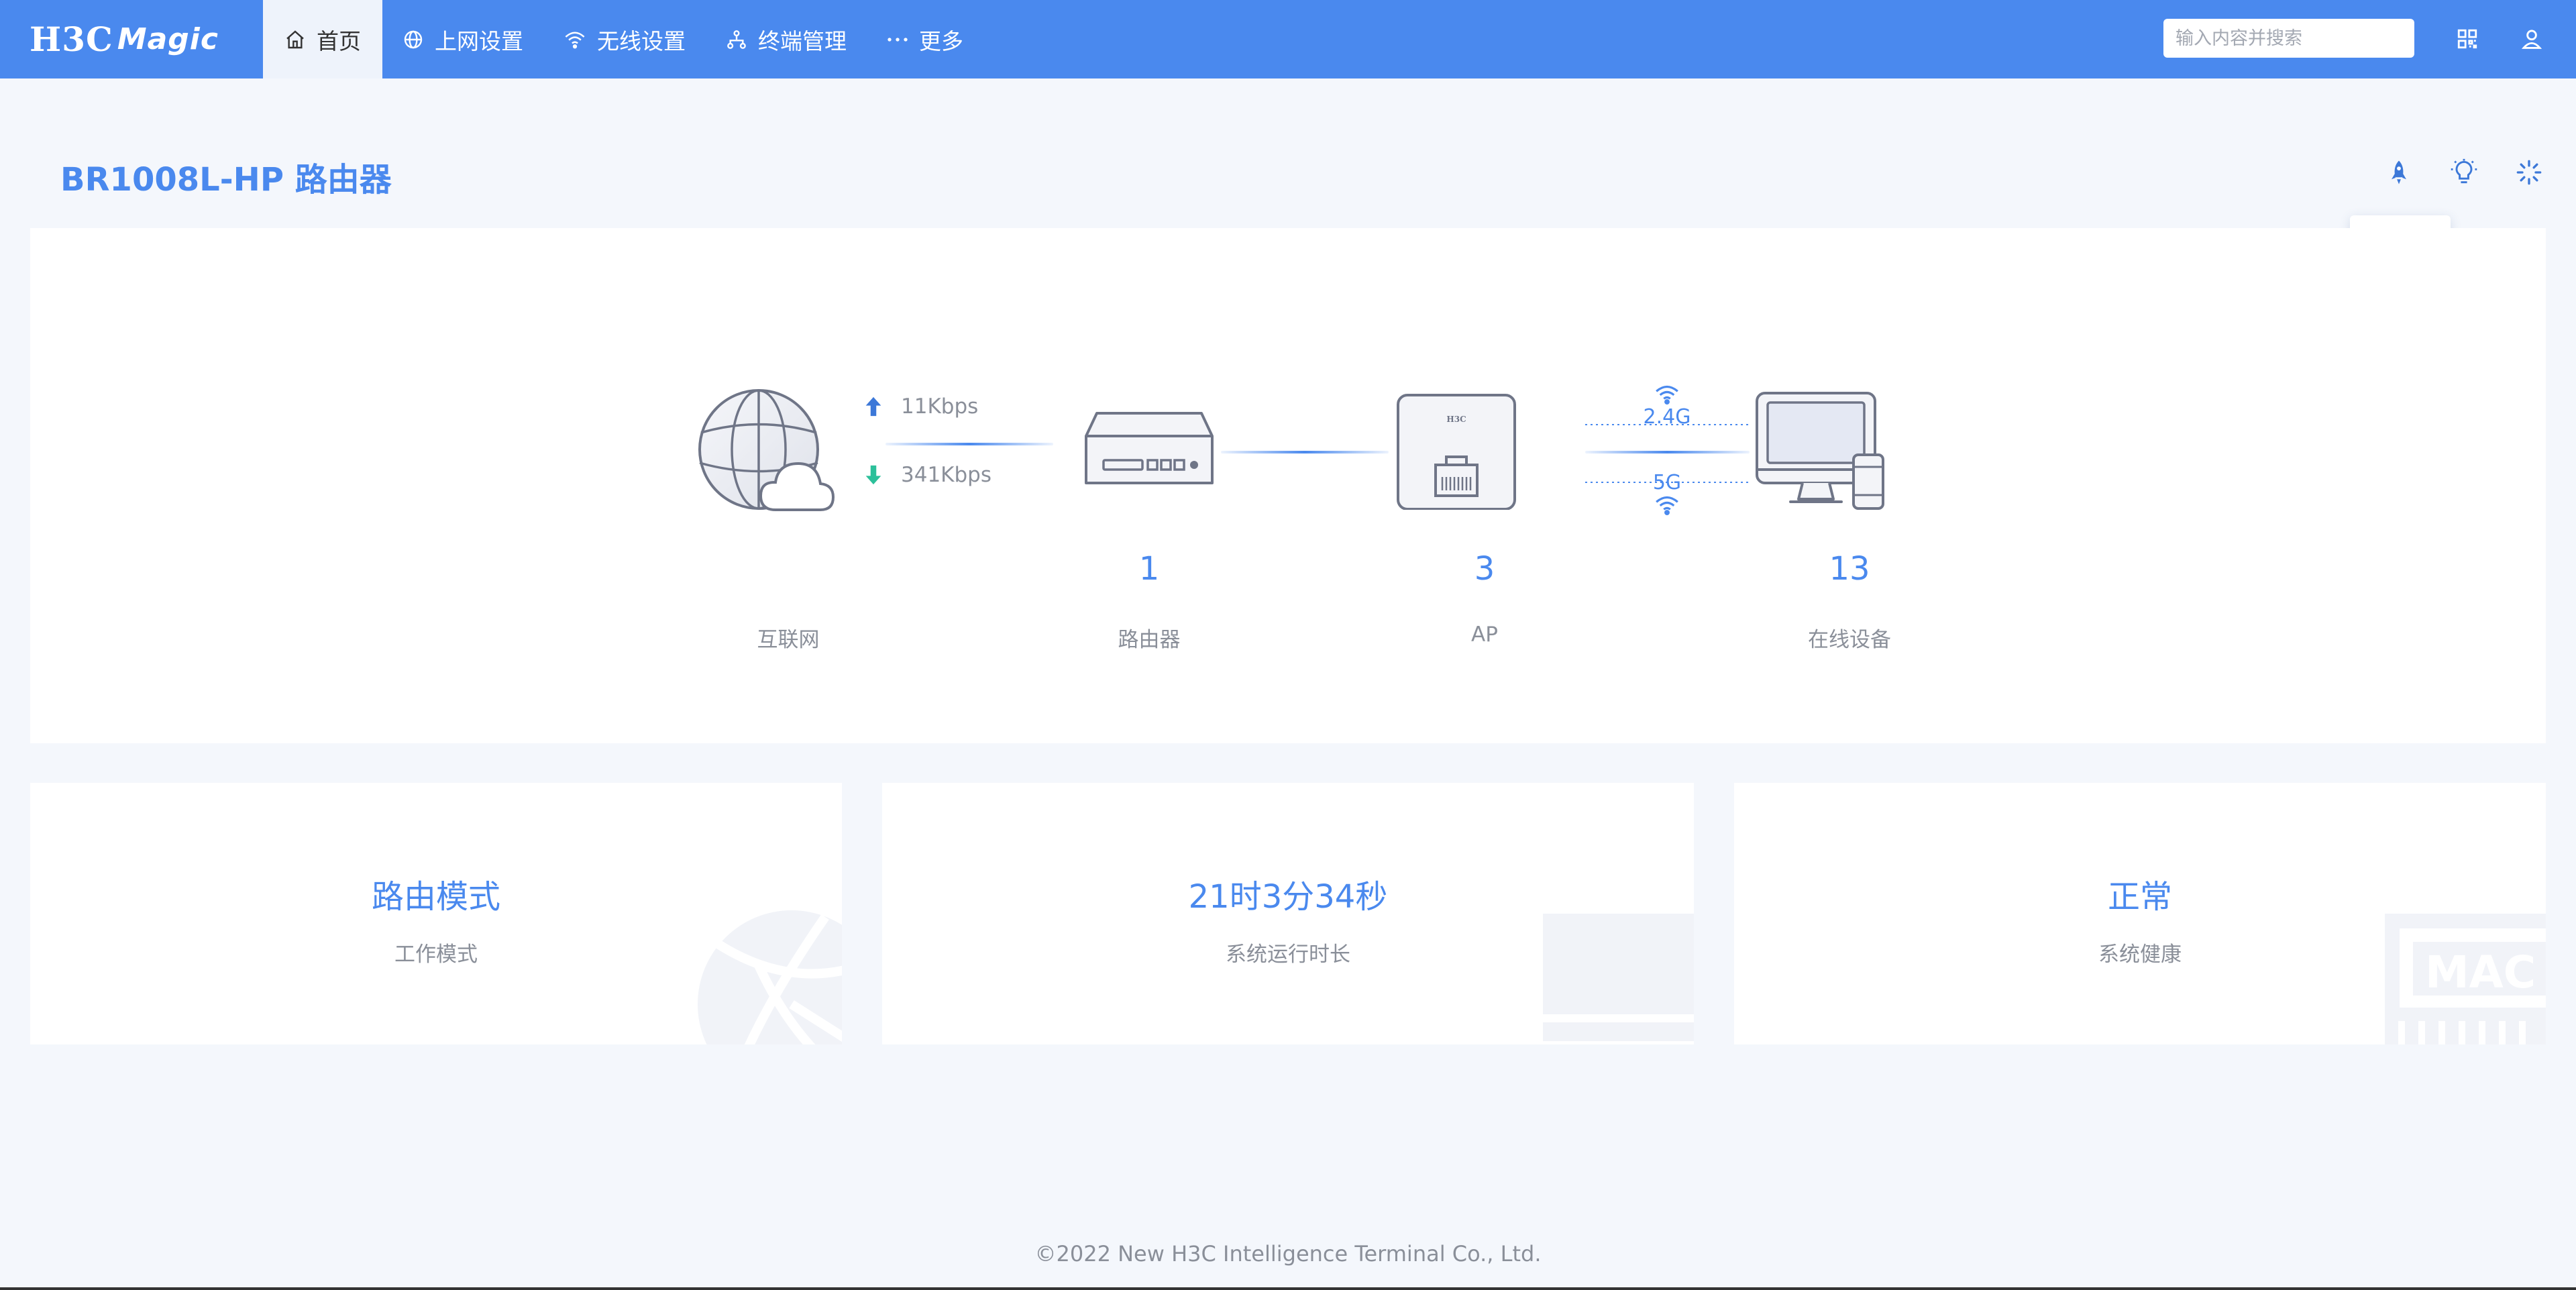 This screenshot has width=2576, height=1290. Describe the element at coordinates (1849, 640) in the screenshot. I see `online-device-label: 在线设备` at that location.